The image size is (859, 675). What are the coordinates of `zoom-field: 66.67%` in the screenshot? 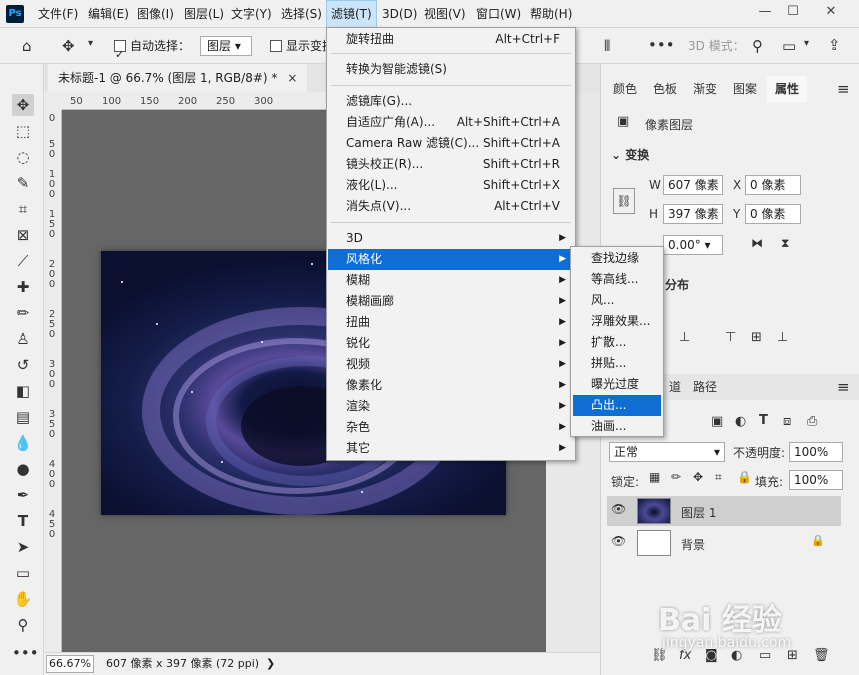 It's located at (70, 664).